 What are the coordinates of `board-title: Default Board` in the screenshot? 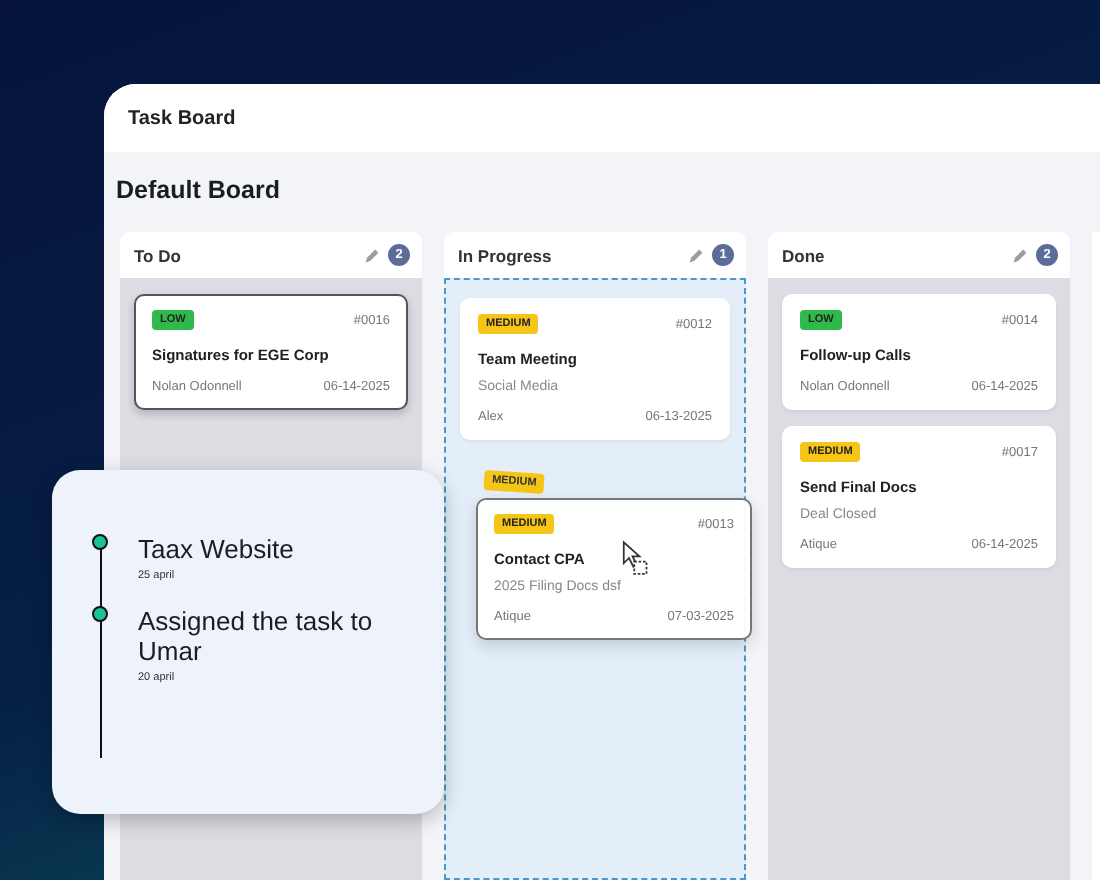 It's located at (199, 190).